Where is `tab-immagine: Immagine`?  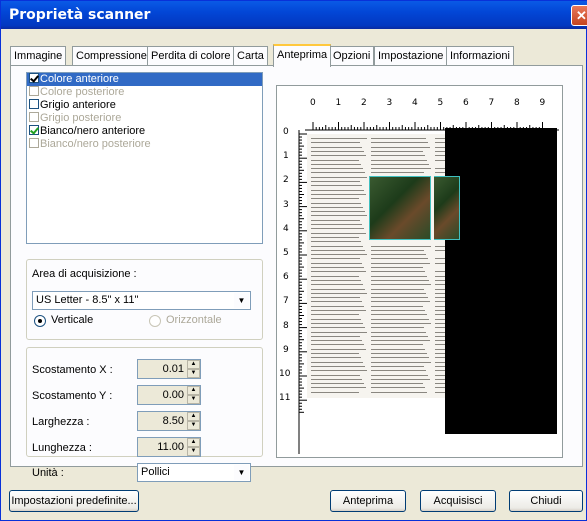
tab-immagine: Immagine is located at coordinates (38, 56).